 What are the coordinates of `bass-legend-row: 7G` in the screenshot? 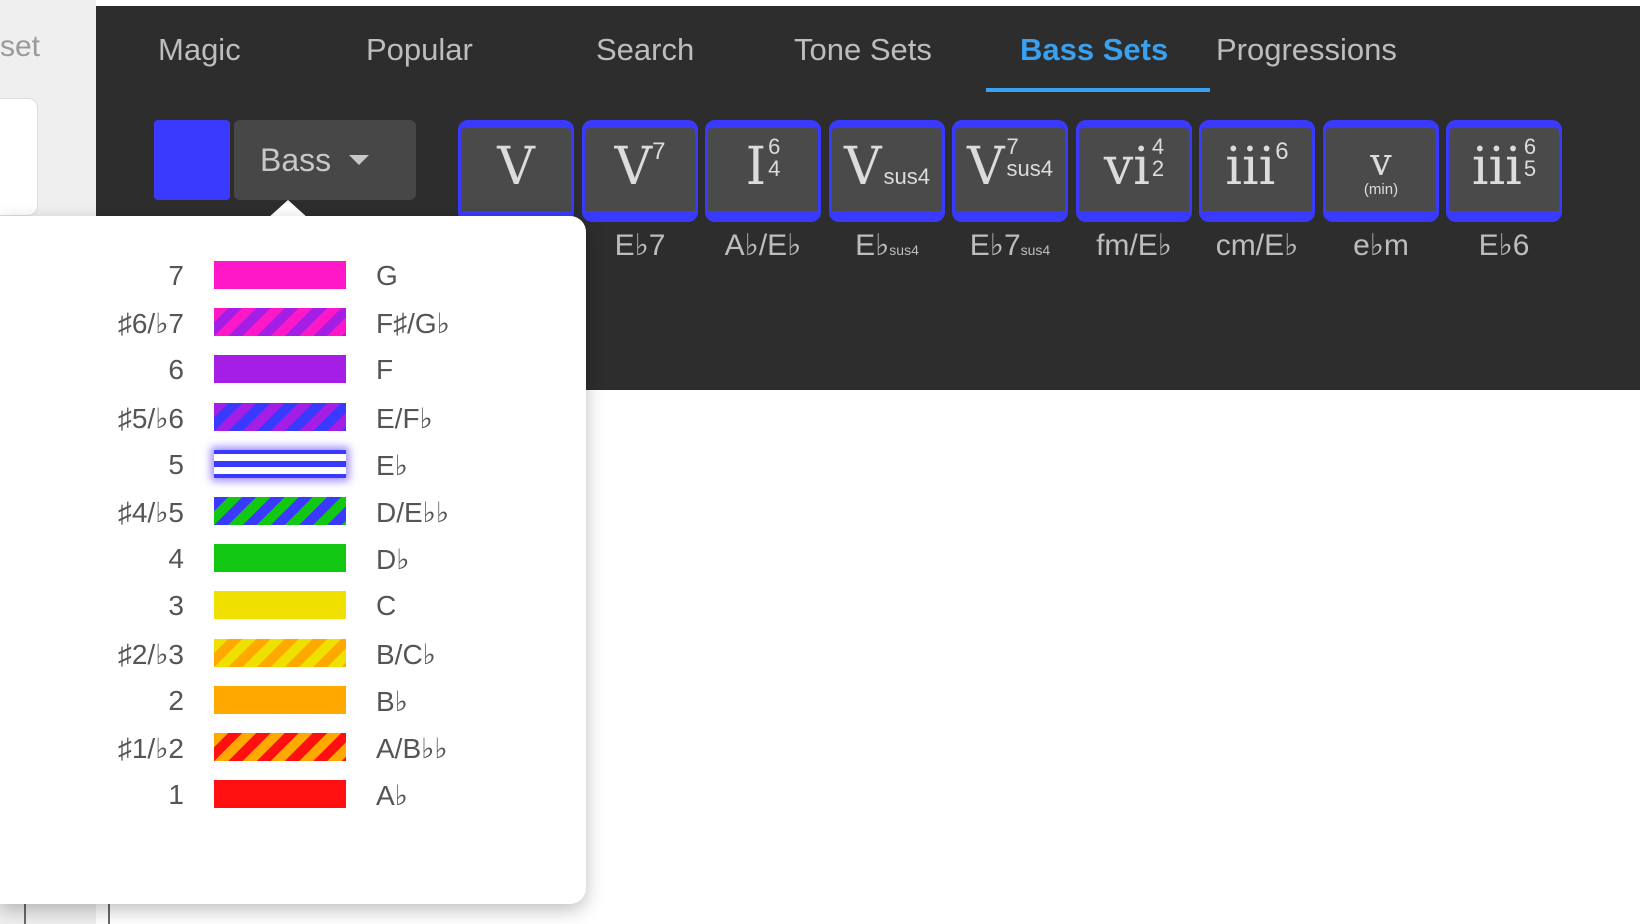 It's located at (293, 276).